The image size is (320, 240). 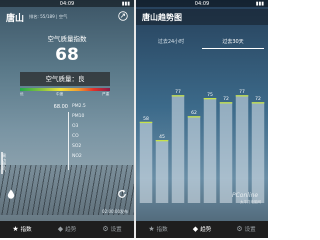 What do you see at coordinates (67, 55) in the screenshot?
I see `aqi-value: 68` at bounding box center [67, 55].